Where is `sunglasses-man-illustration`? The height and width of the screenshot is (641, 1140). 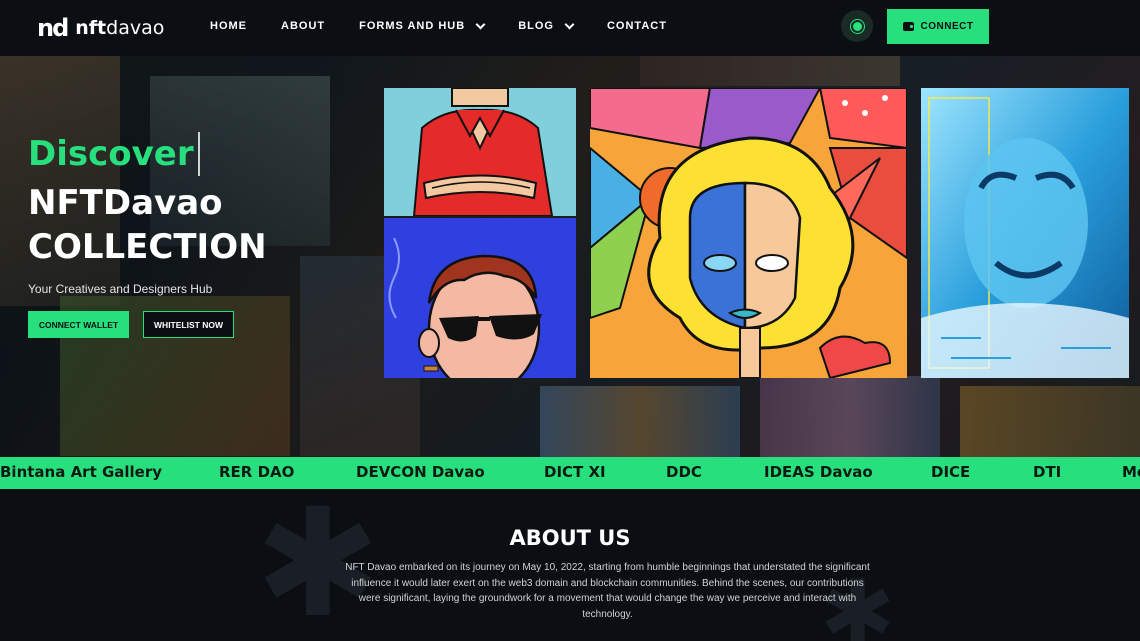 sunglasses-man-illustration is located at coordinates (480, 298).